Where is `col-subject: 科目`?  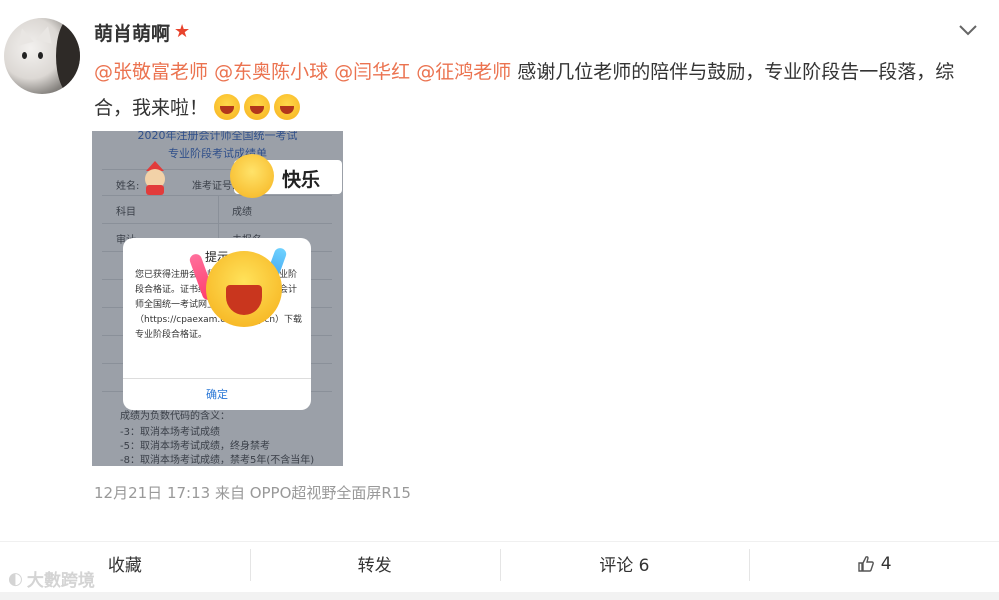
col-subject: 科目 is located at coordinates (126, 212).